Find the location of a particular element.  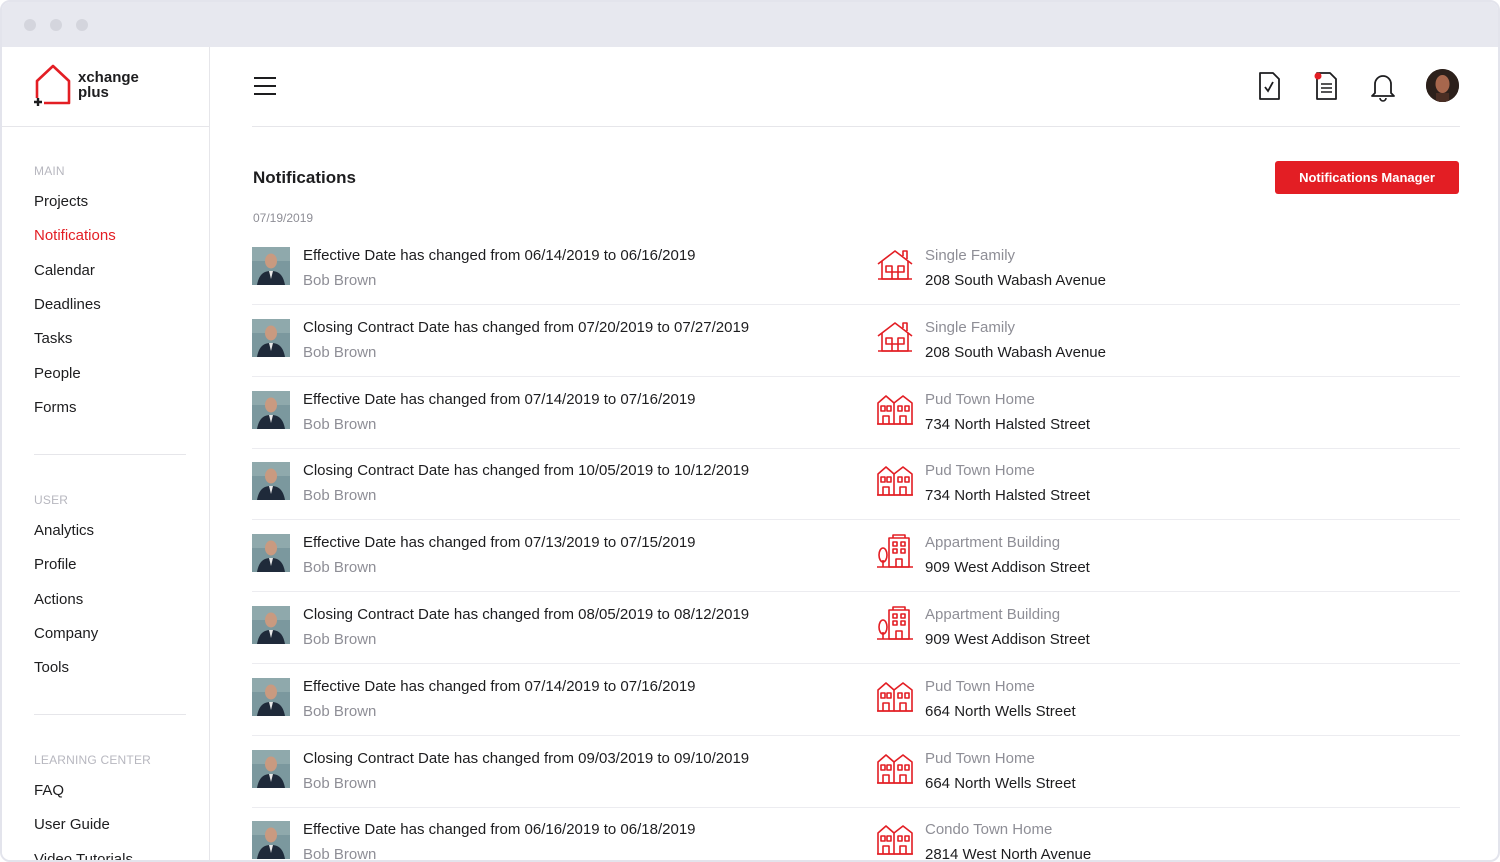

sidebar-item-analytics: Analytics is located at coordinates (64, 530).